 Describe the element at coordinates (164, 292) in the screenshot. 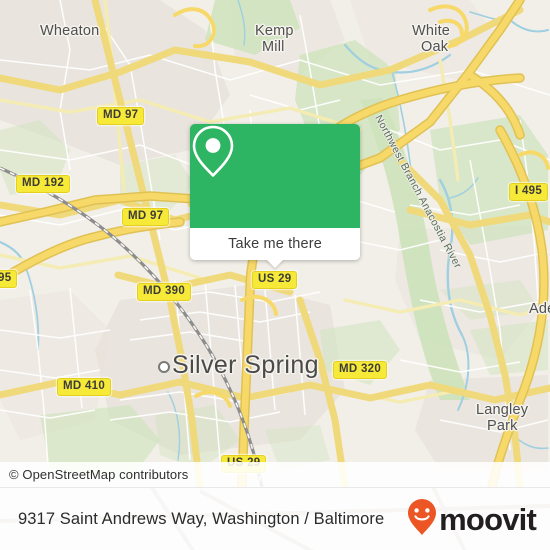

I see `highway-shield: MD 390` at that location.